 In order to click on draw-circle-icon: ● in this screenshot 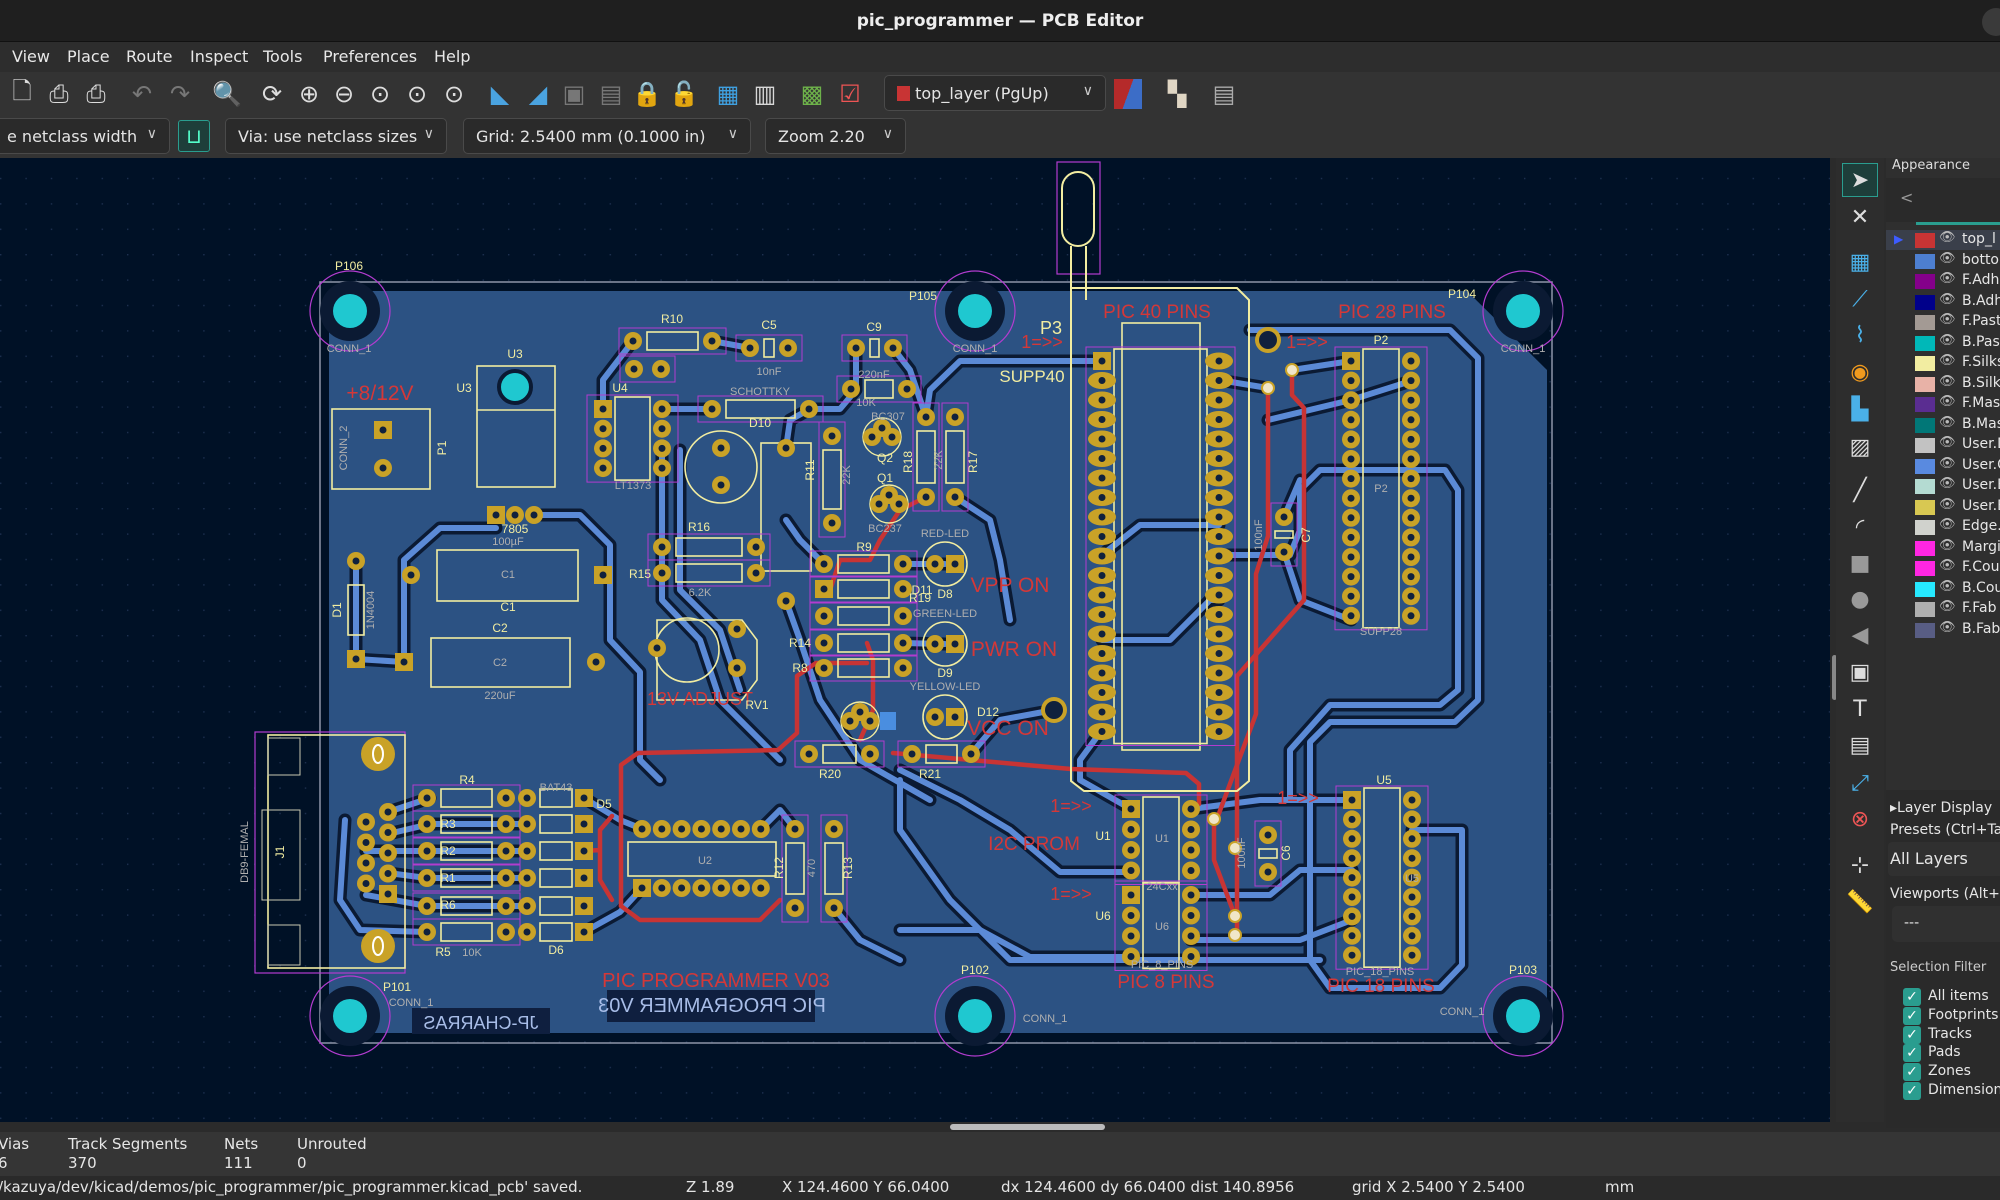, I will do `click(1860, 599)`.